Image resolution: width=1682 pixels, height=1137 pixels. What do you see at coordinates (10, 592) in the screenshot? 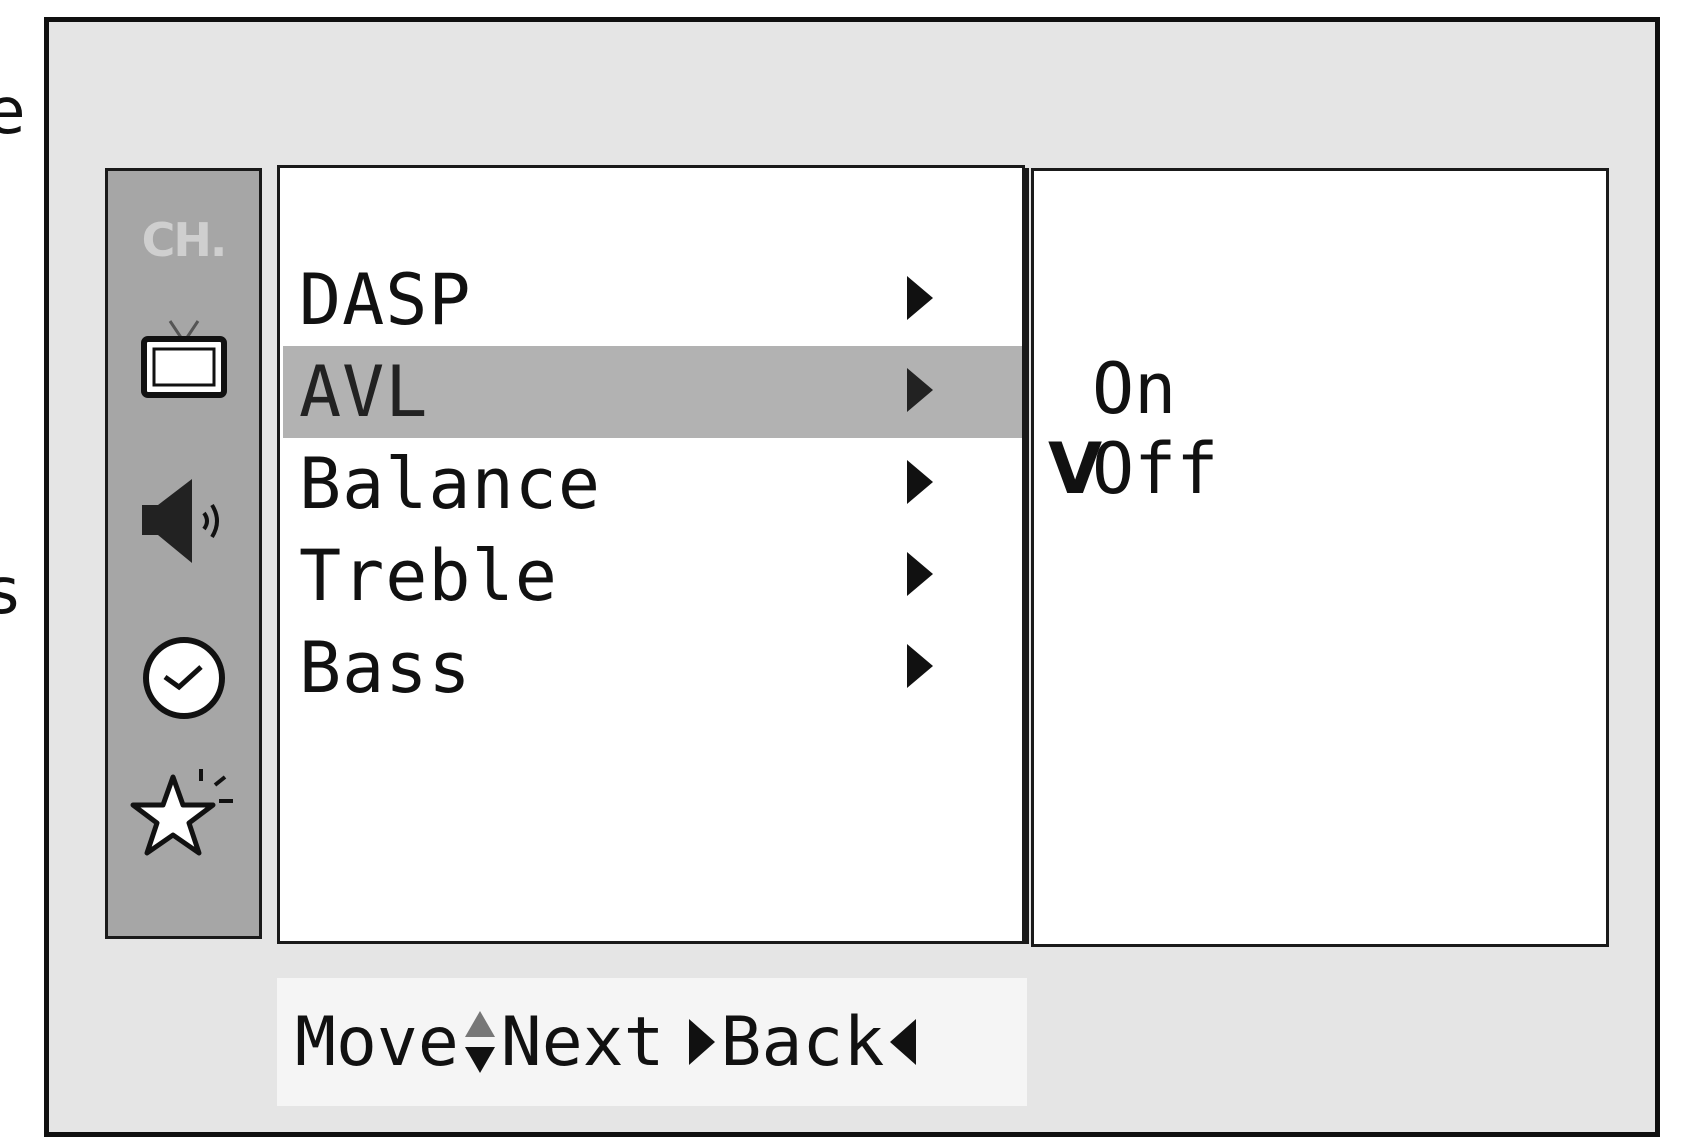
I see `edge-glyph-bottom: s` at bounding box center [10, 592].